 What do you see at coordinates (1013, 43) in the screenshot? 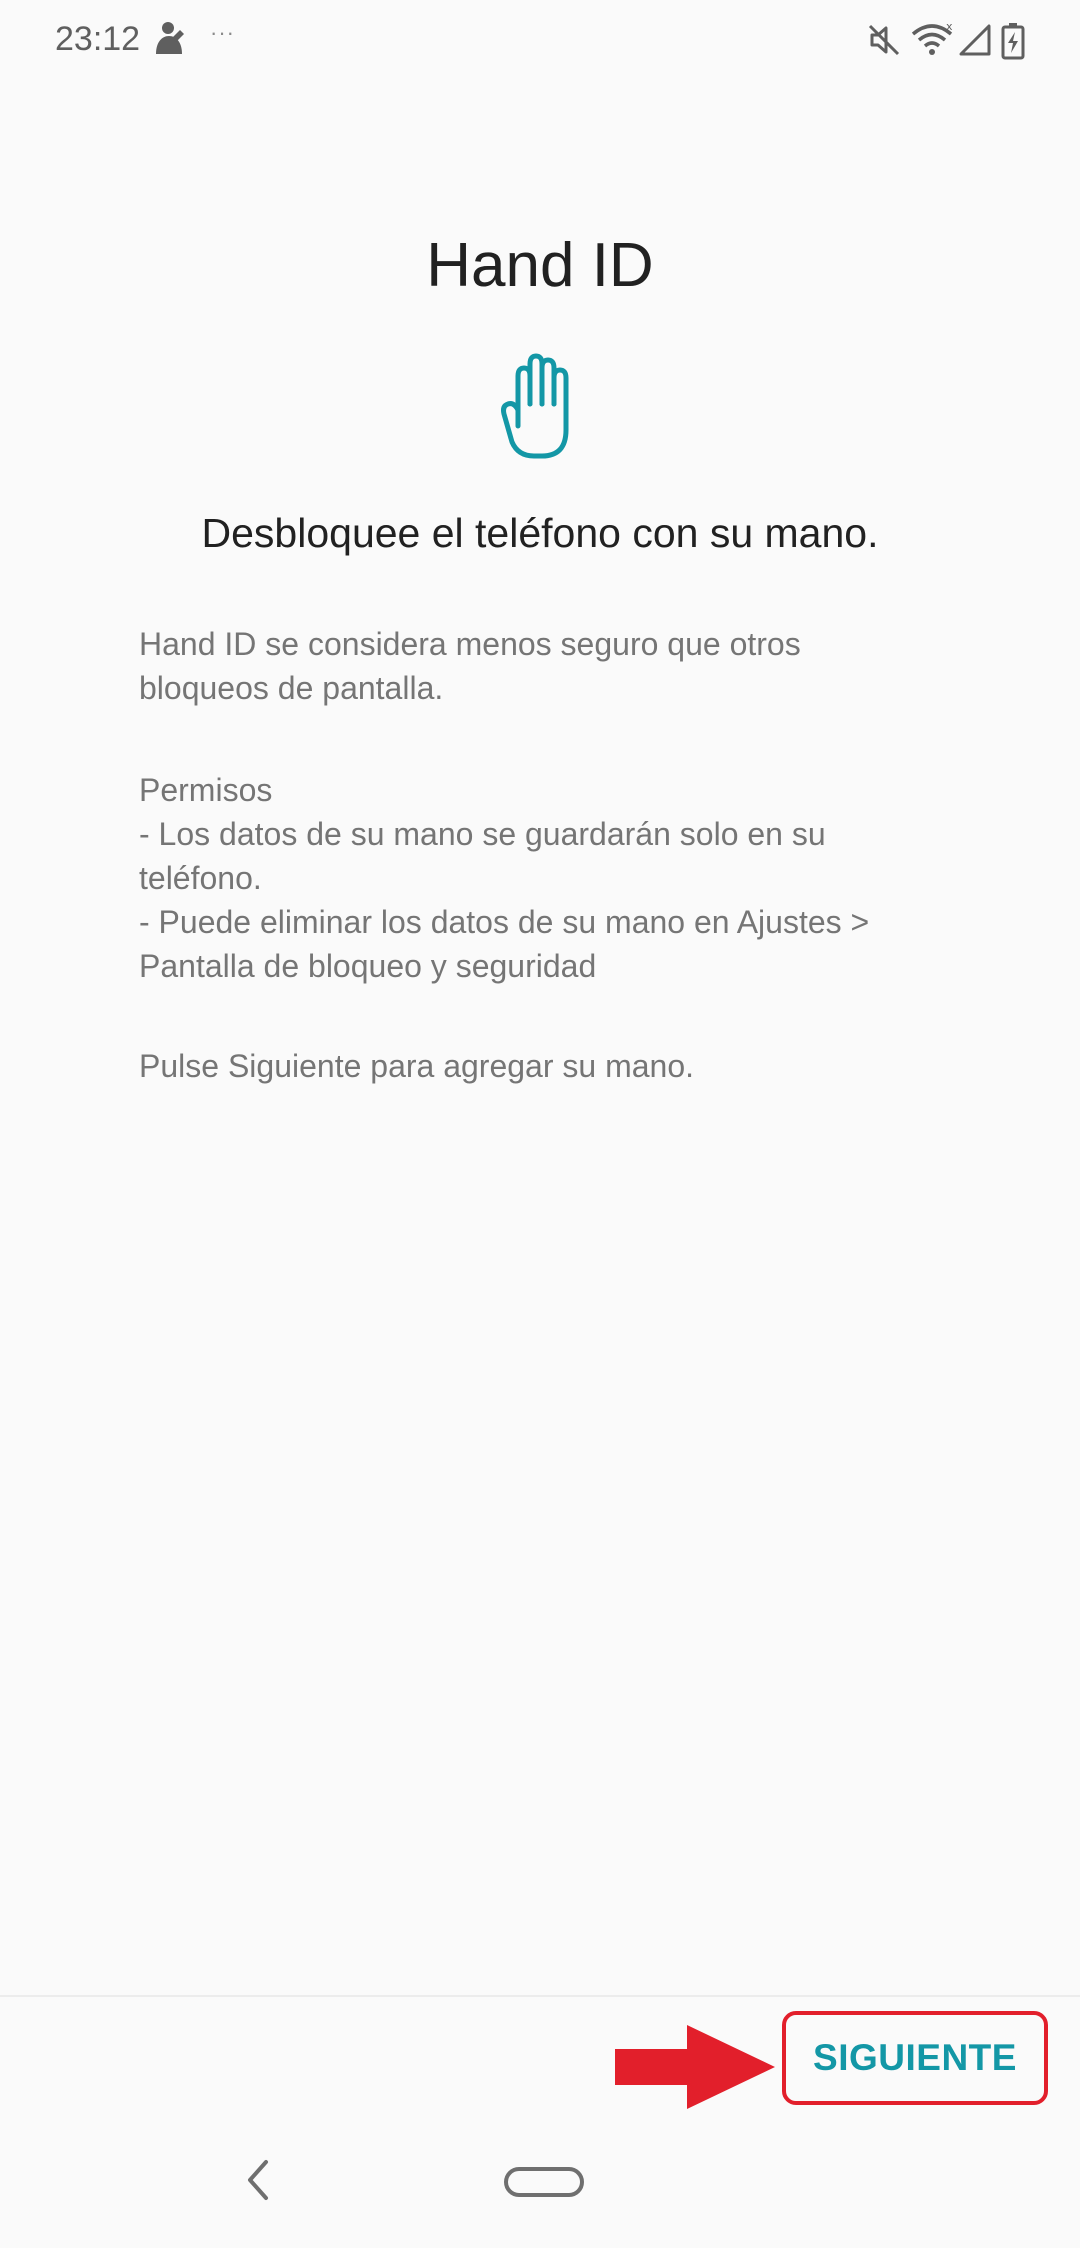
I see `battery-charging-icon` at bounding box center [1013, 43].